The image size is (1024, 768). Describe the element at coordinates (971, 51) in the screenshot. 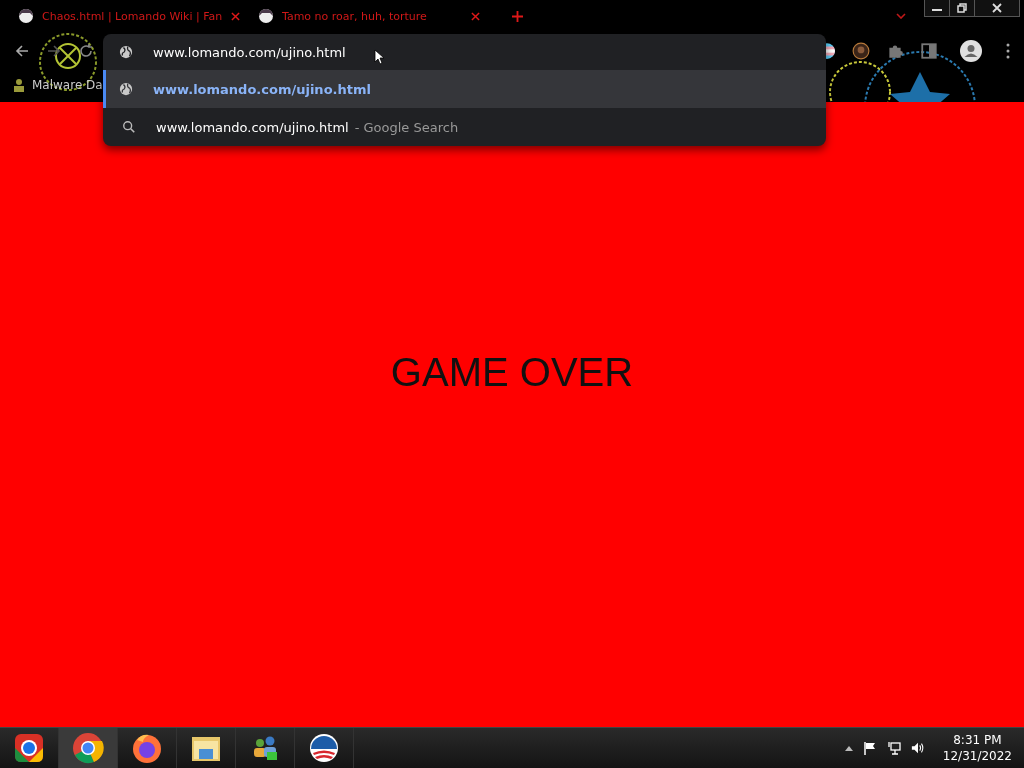

I see `profile-icon` at that location.